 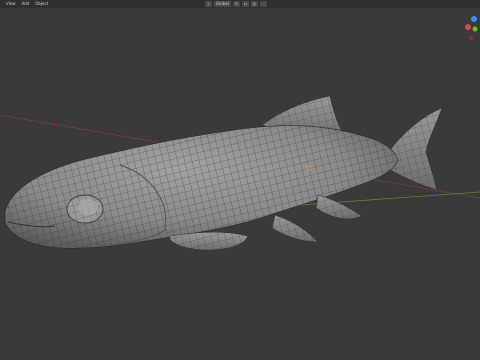 What do you see at coordinates (471, 38) in the screenshot?
I see `gizmo-neg-x-icon` at bounding box center [471, 38].